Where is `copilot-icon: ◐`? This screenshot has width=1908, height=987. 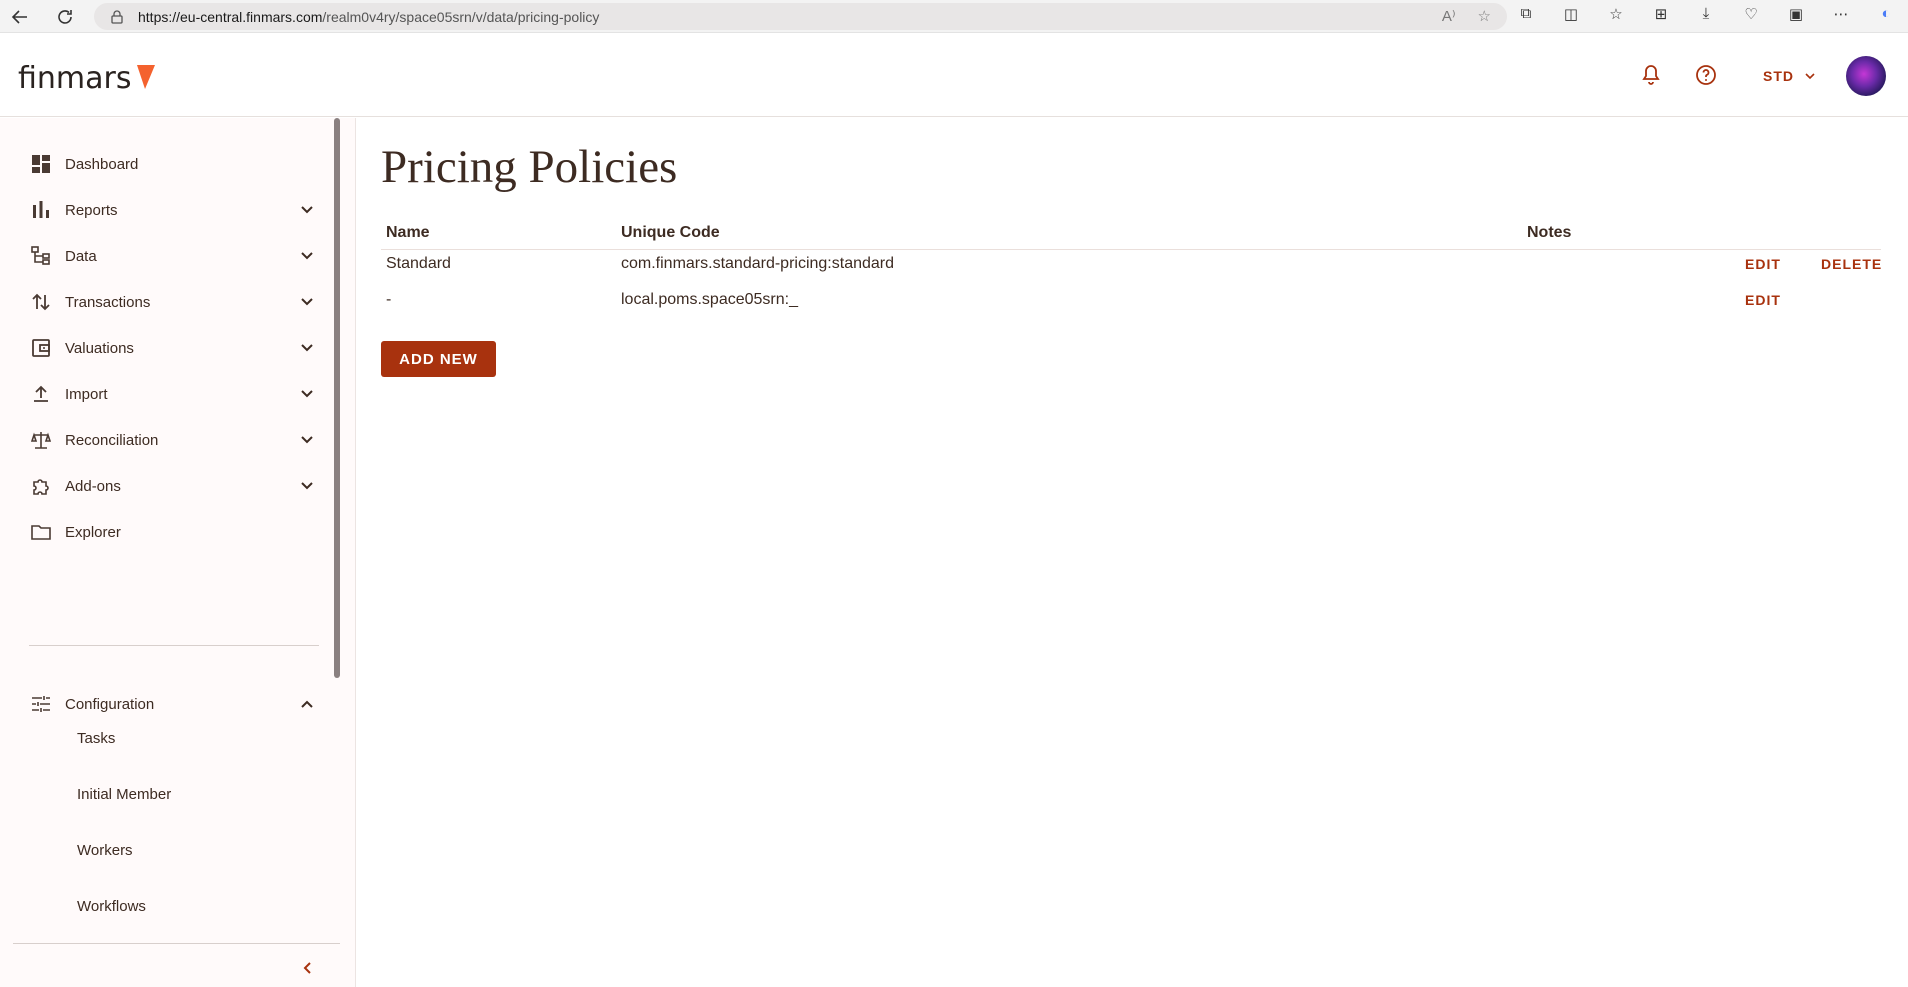 copilot-icon: ◐ is located at coordinates (1886, 14).